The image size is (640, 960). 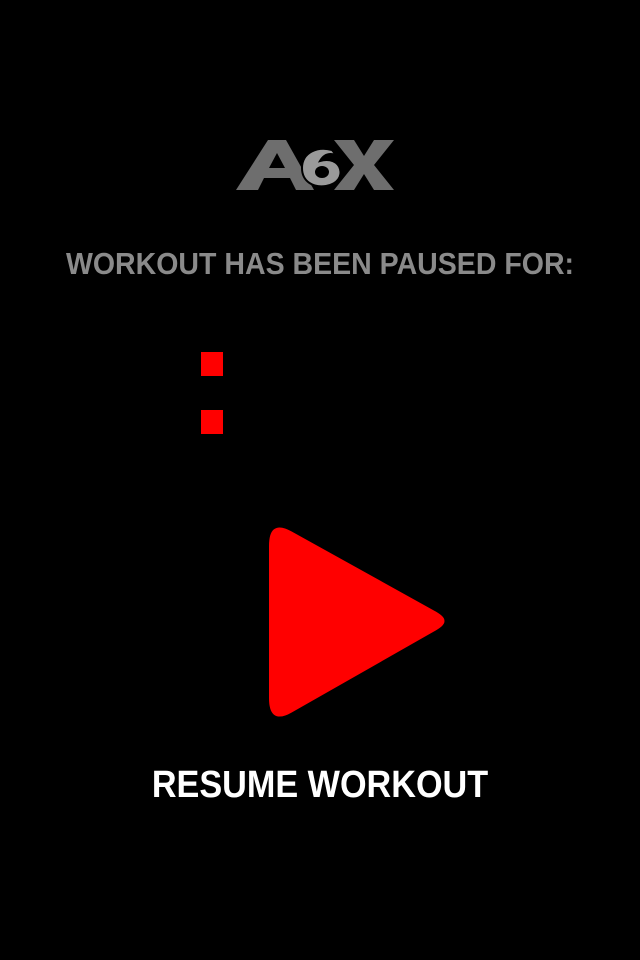 I want to click on resume-workout-button: RESUME WORKOUT, so click(x=320, y=785).